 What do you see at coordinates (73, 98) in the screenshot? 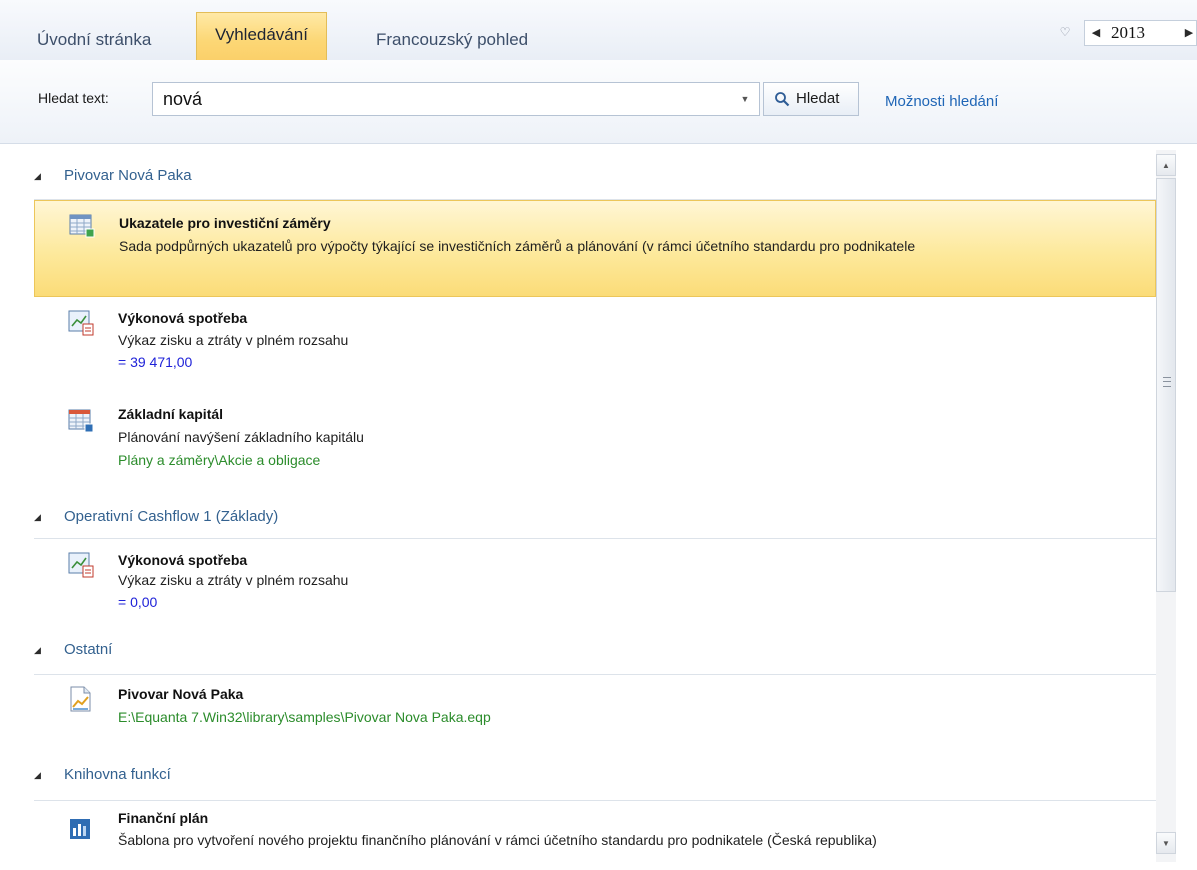
I see `search-label: Hledat text:` at bounding box center [73, 98].